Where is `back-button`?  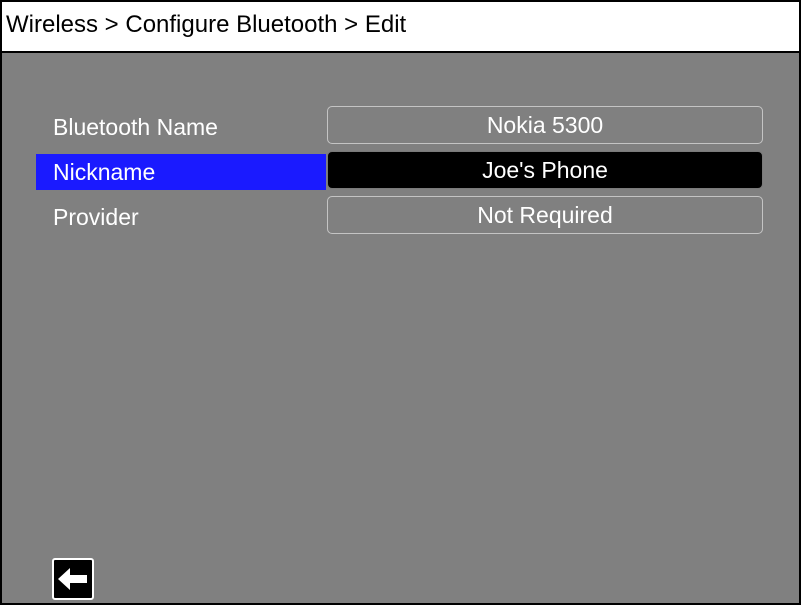 back-button is located at coordinates (73, 579).